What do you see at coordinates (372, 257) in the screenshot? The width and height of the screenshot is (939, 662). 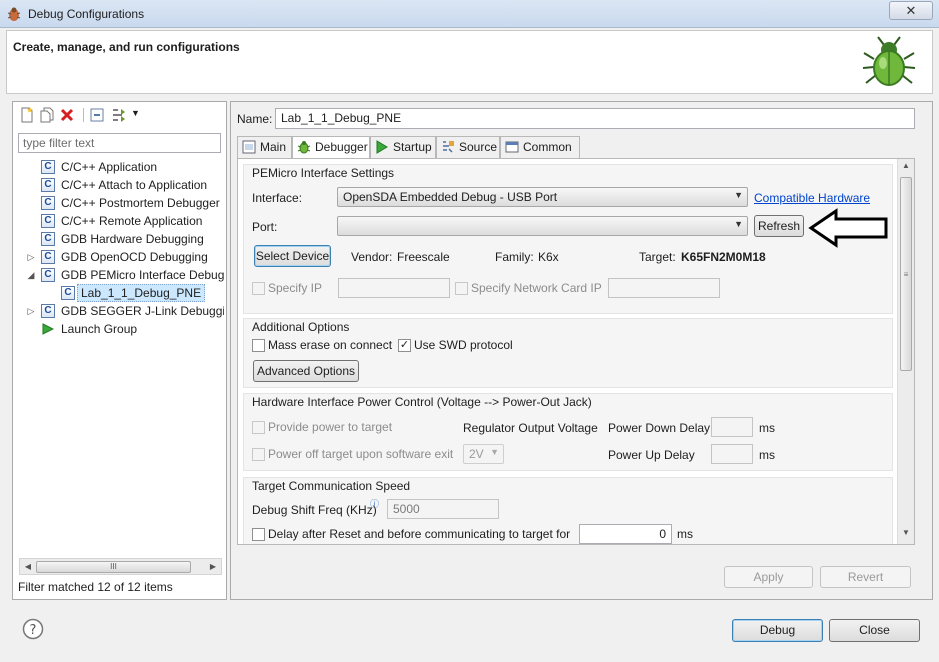 I see `vendor-label: Vendor:` at bounding box center [372, 257].